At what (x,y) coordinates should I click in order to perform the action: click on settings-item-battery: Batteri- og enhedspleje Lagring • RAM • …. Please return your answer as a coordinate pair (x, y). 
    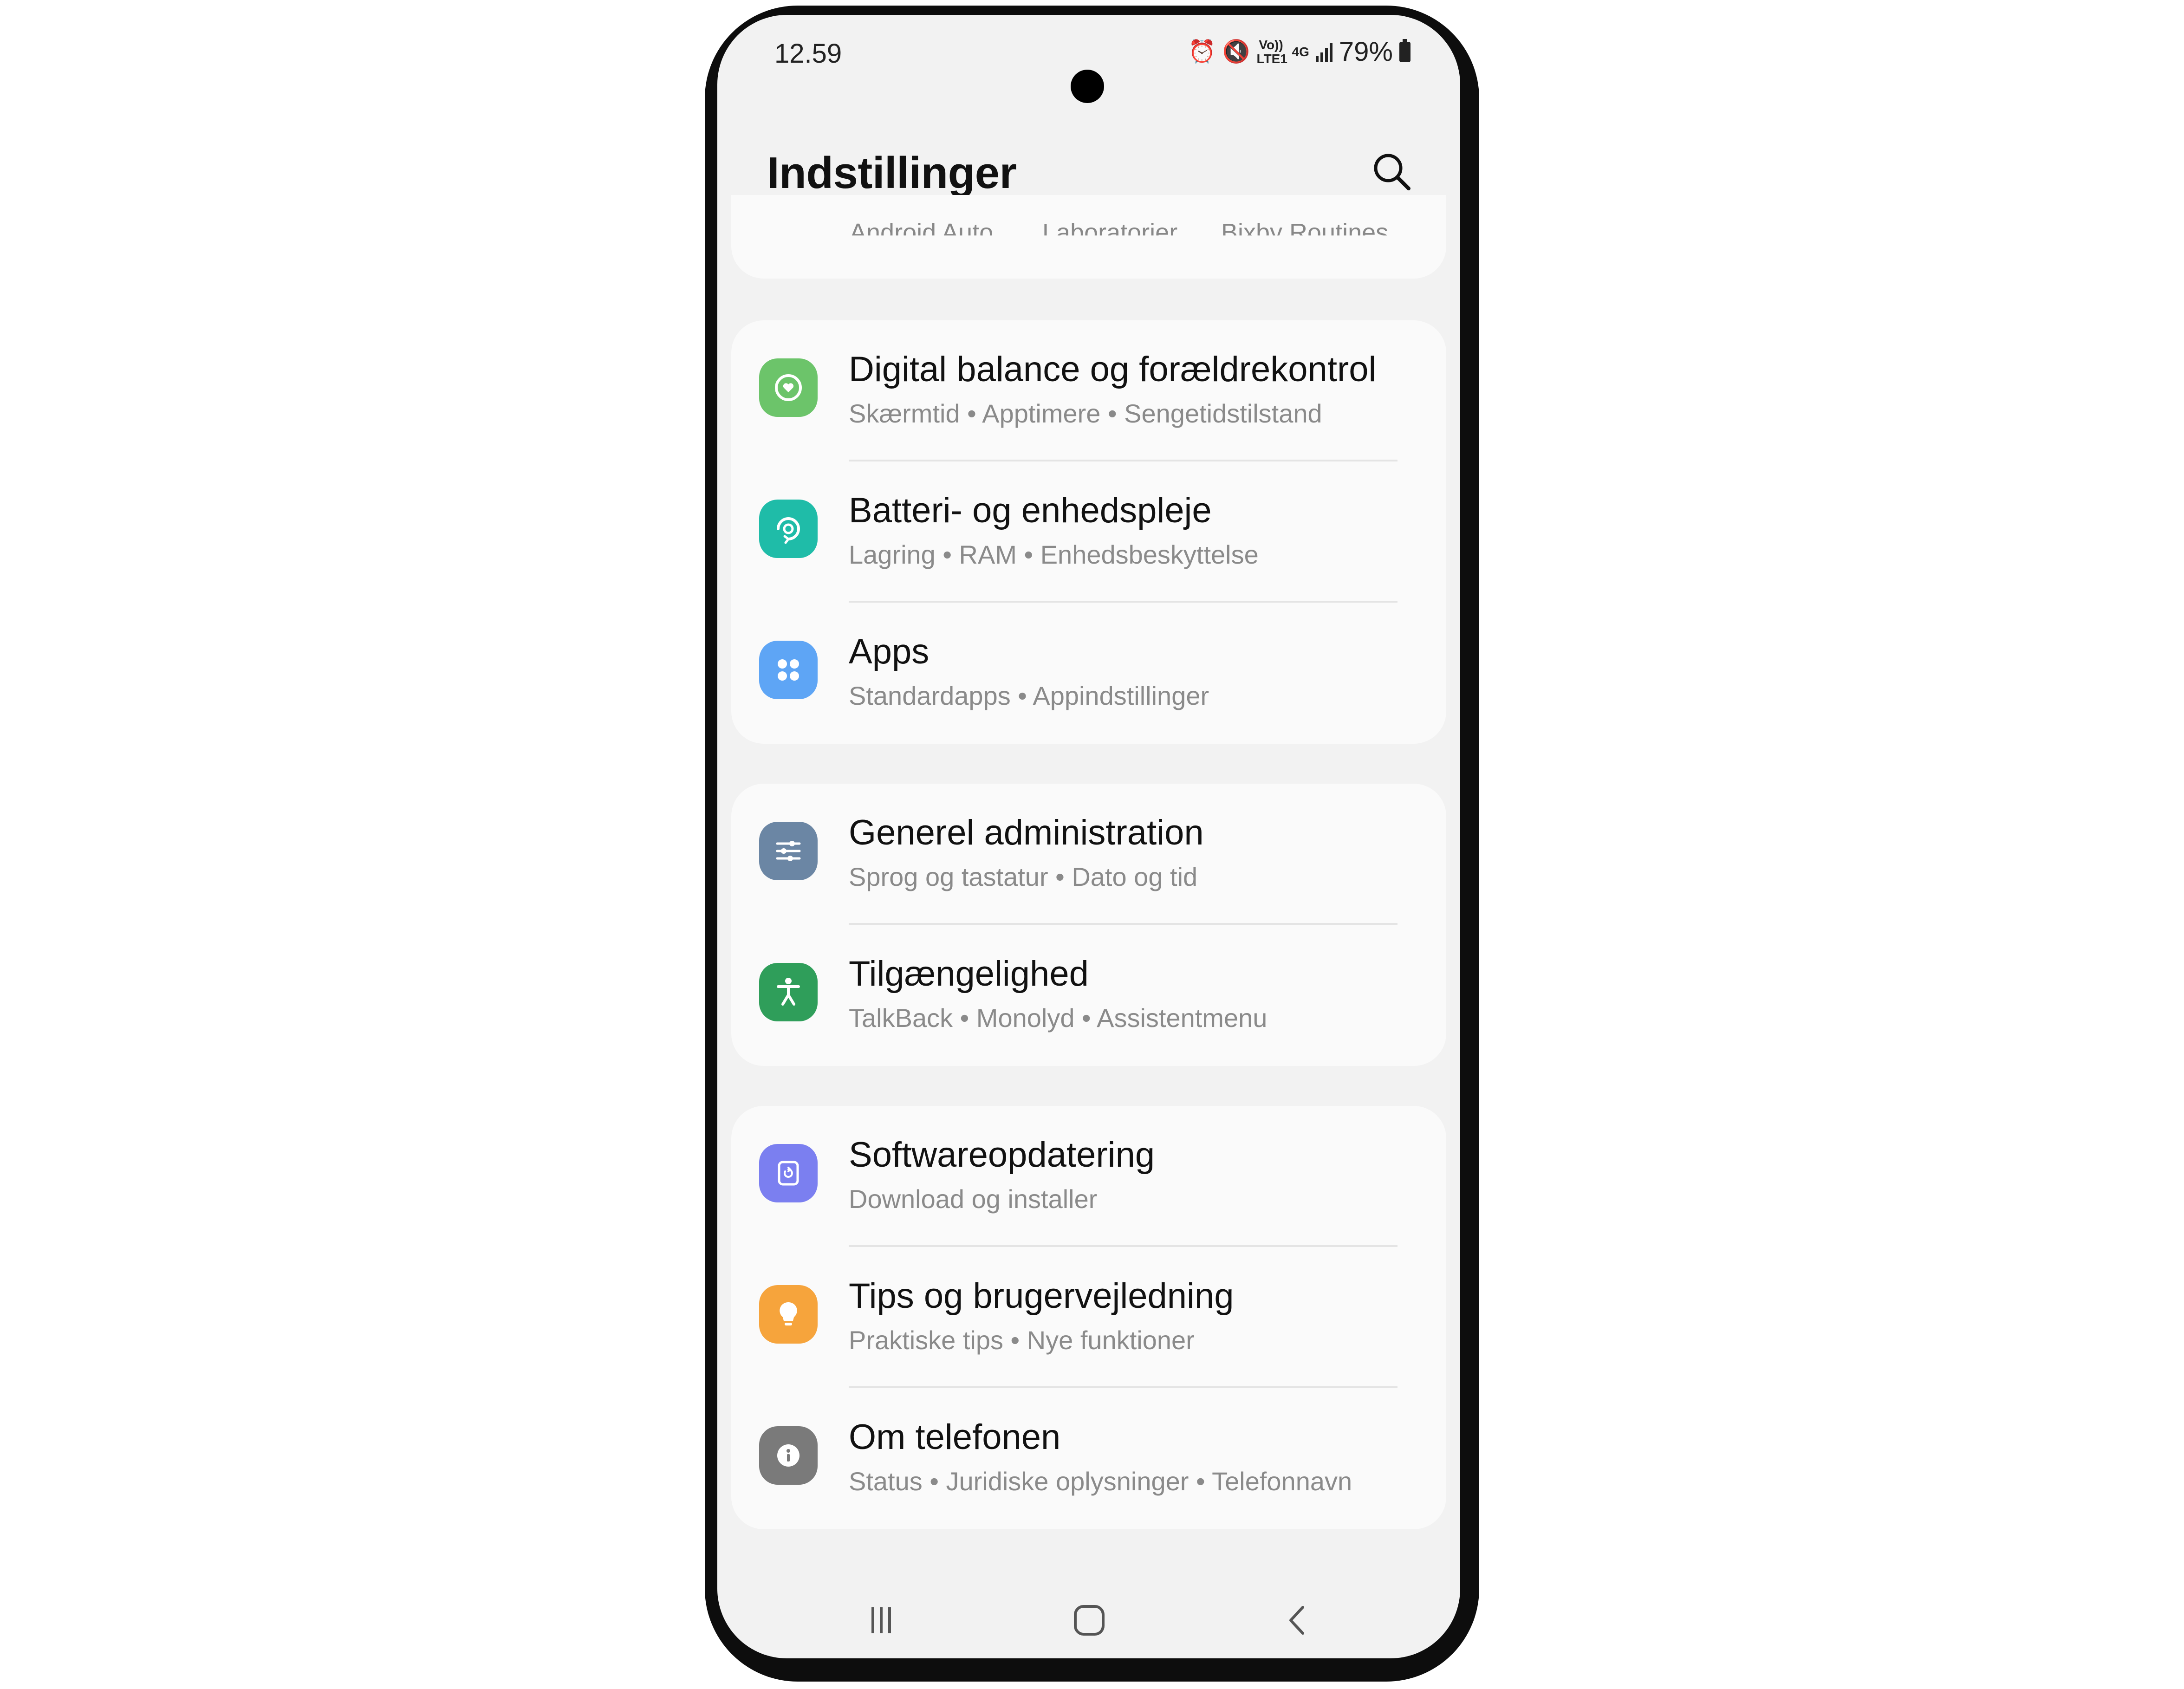
    Looking at the image, I should click on (1088, 532).